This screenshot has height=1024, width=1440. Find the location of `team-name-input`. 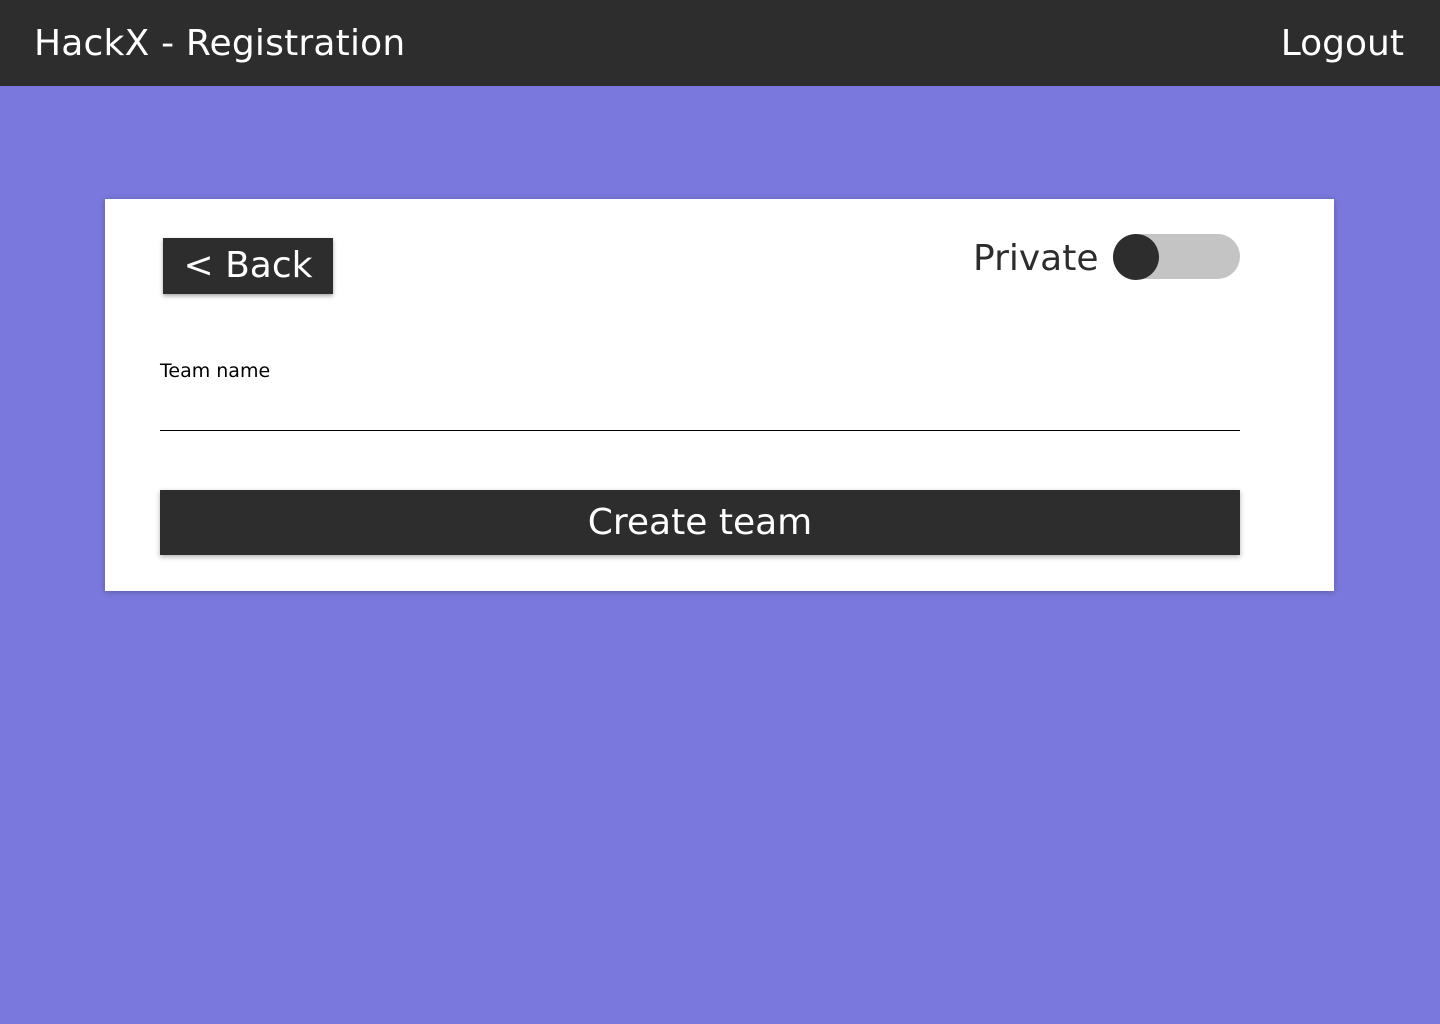

team-name-input is located at coordinates (700, 411).